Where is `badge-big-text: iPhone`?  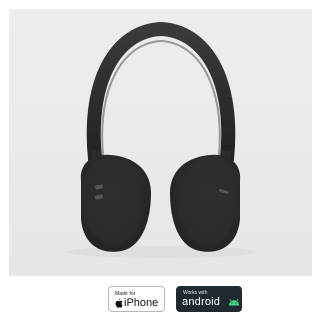 badge-big-text: iPhone is located at coordinates (141, 303).